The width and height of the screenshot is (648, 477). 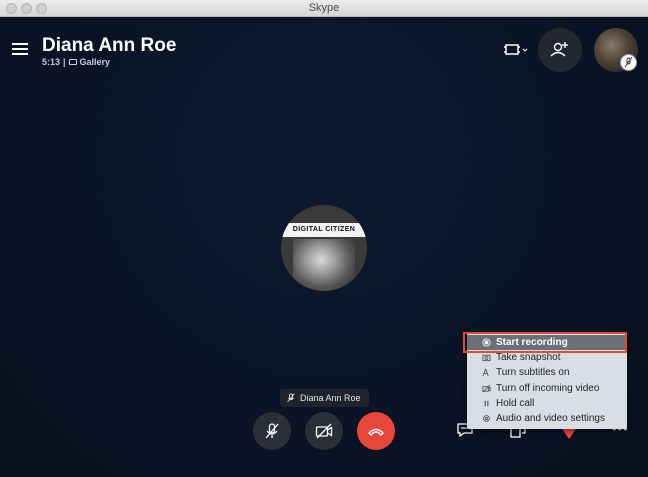 What do you see at coordinates (486, 403) in the screenshot?
I see `pause-icon` at bounding box center [486, 403].